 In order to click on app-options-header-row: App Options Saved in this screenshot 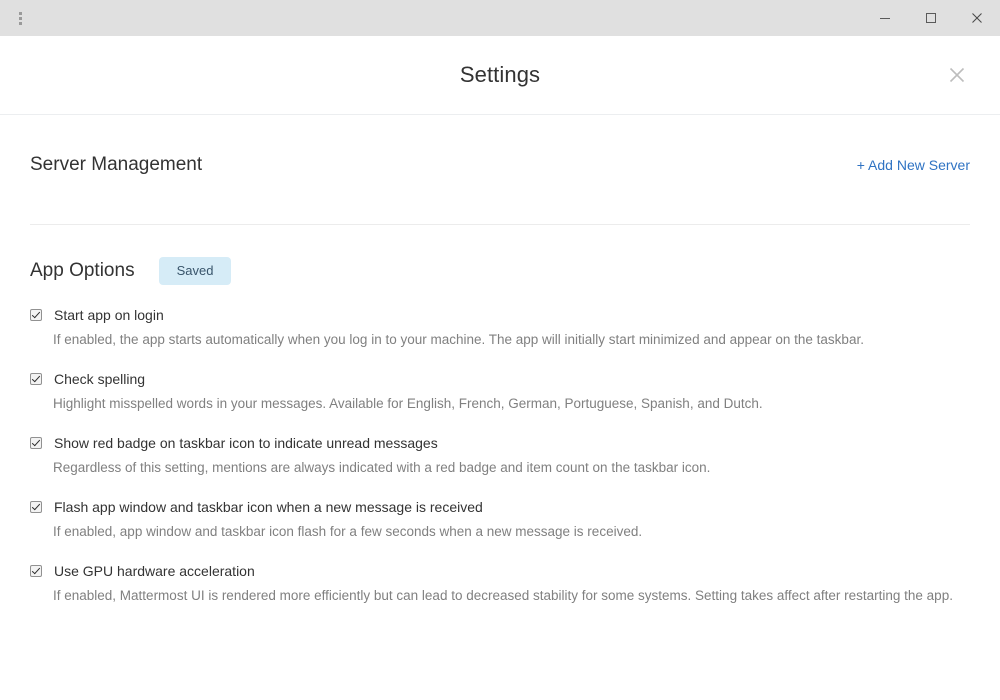, I will do `click(500, 271)`.